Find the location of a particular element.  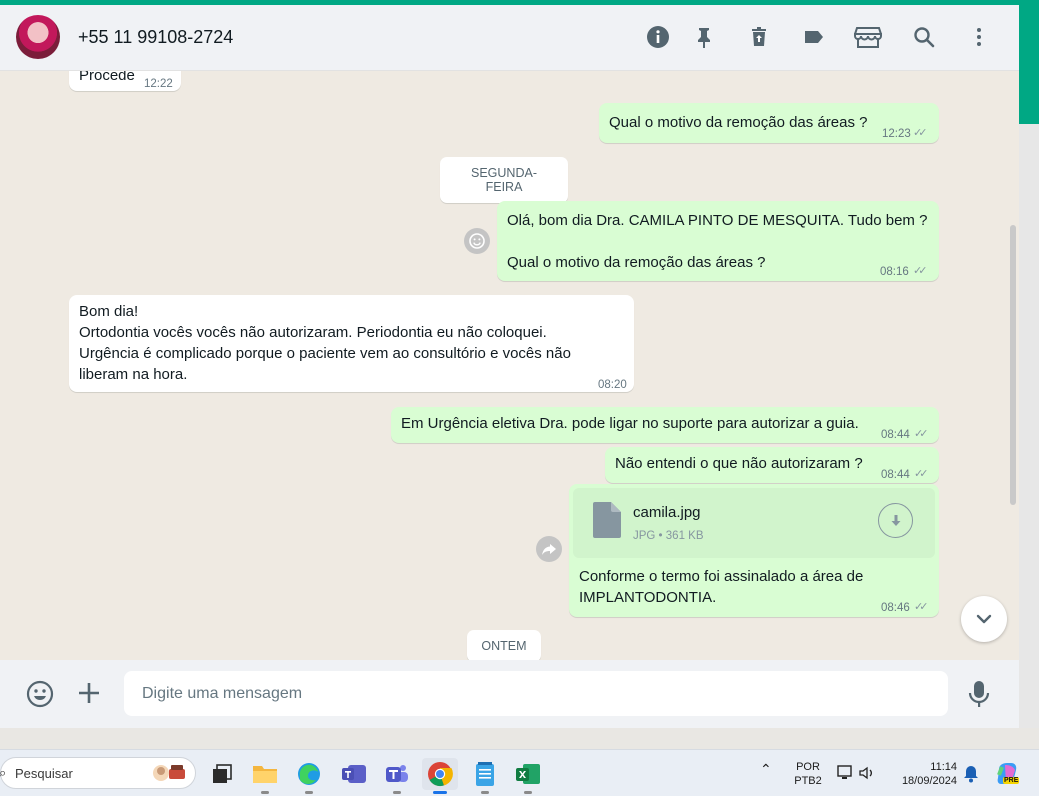

label-icon is located at coordinates (814, 37).